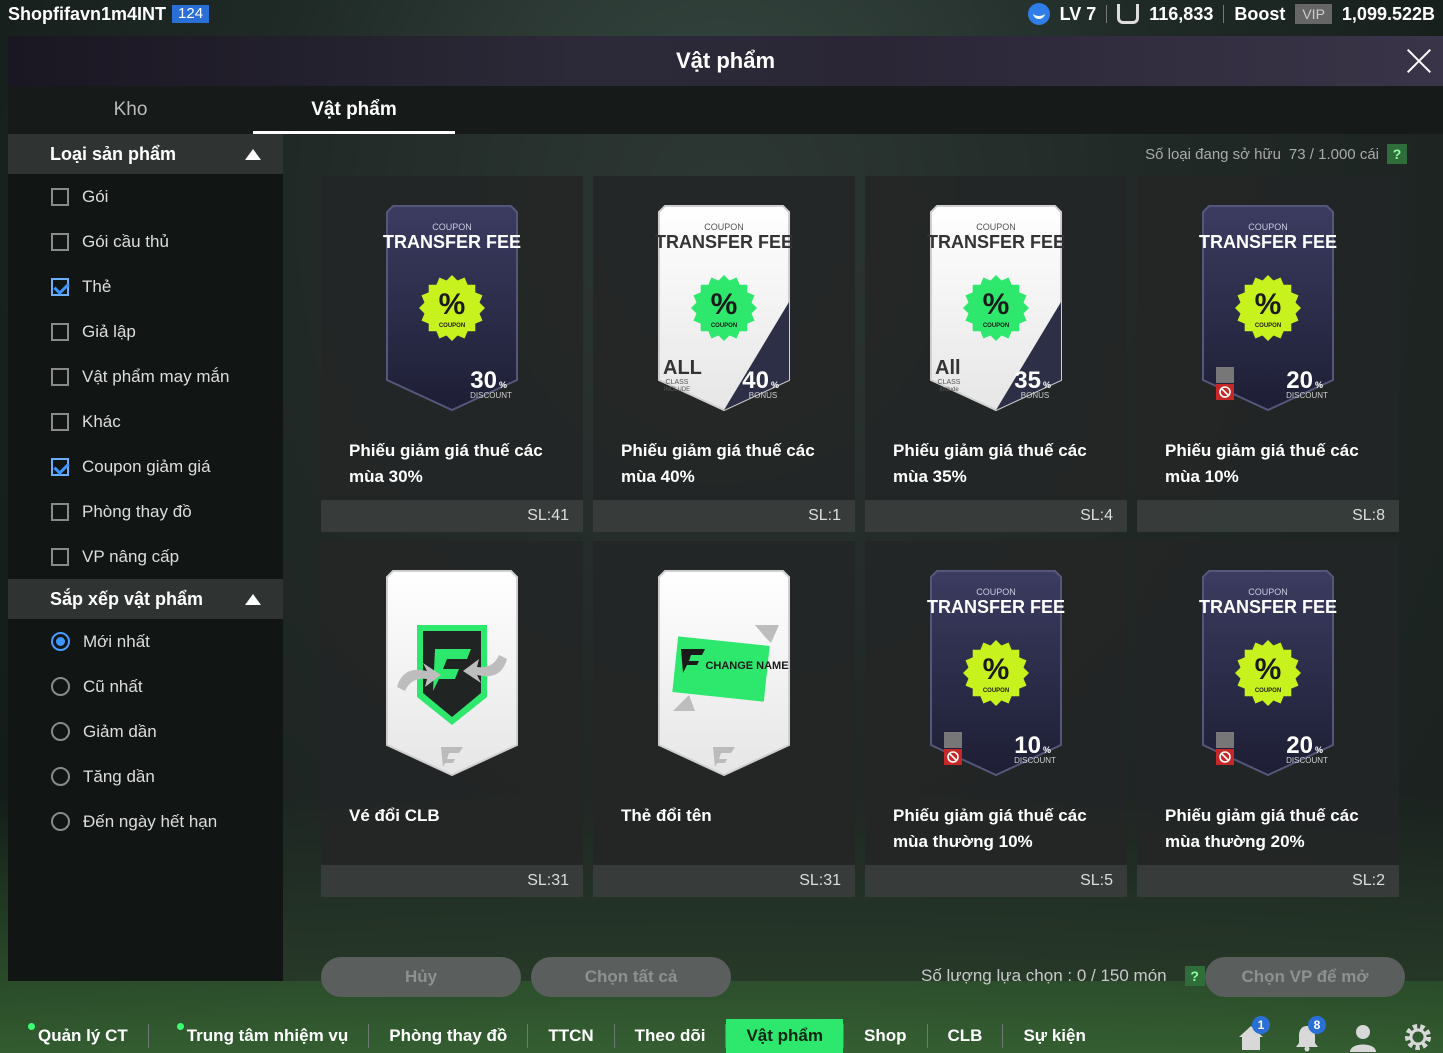 This screenshot has height=1053, width=1443. I want to click on home-icon: 1, so click(1253, 1034).